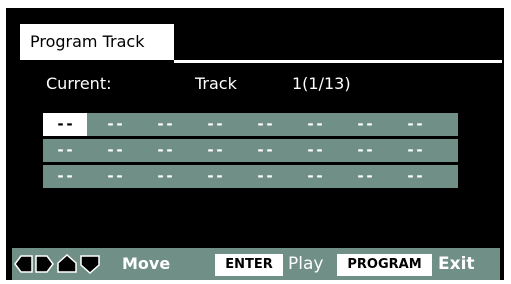 The height and width of the screenshot is (284, 511). I want to click on play-label: Play, so click(306, 264).